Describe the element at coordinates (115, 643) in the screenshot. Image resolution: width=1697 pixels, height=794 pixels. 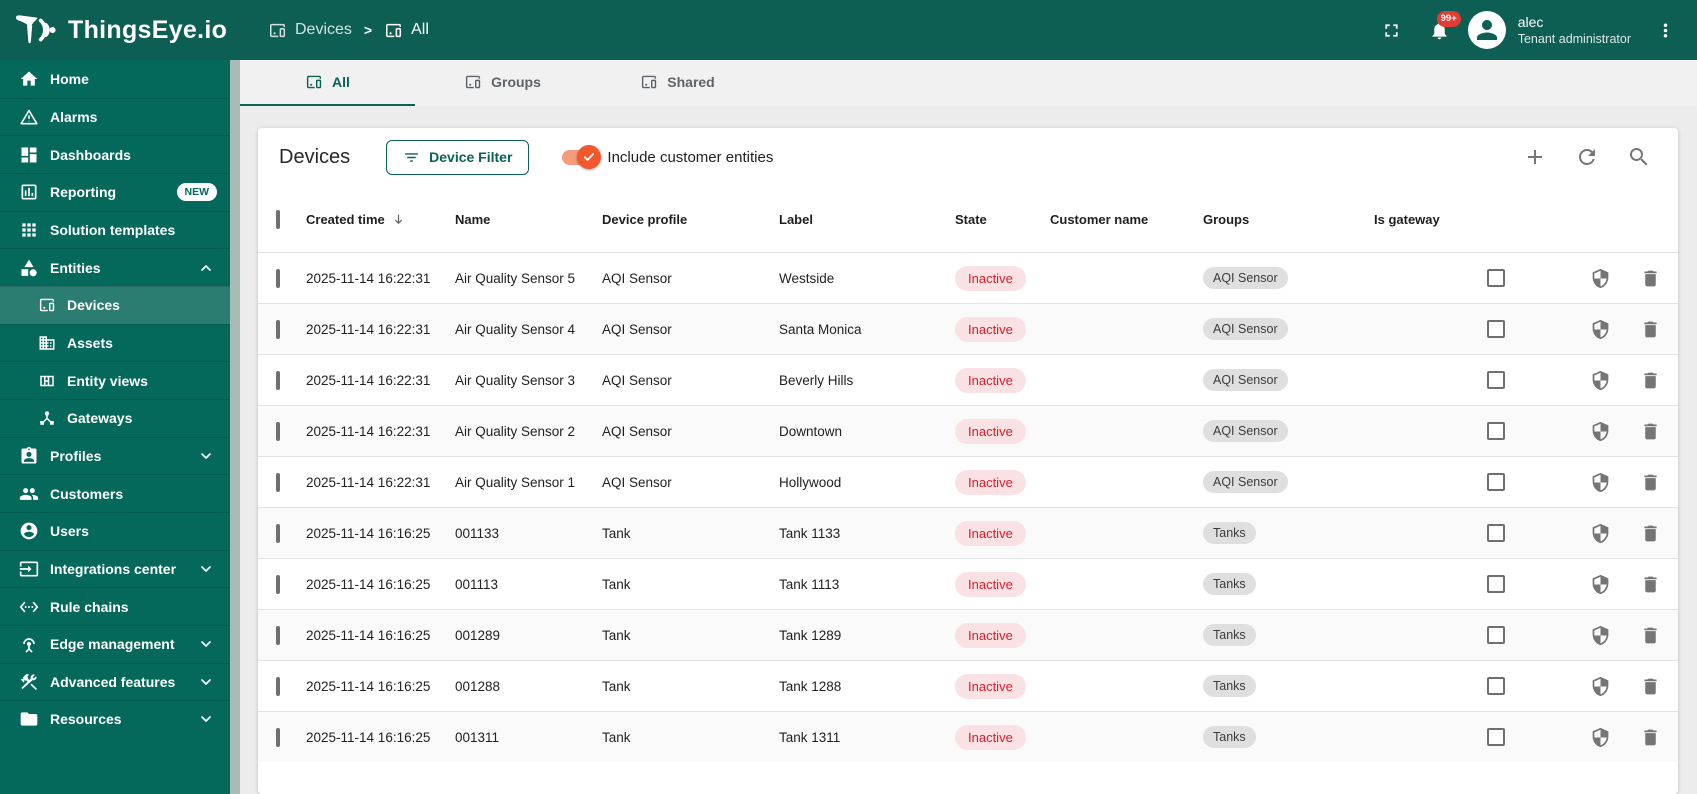
I see `sidebar-item-edge-management: Edge management` at that location.